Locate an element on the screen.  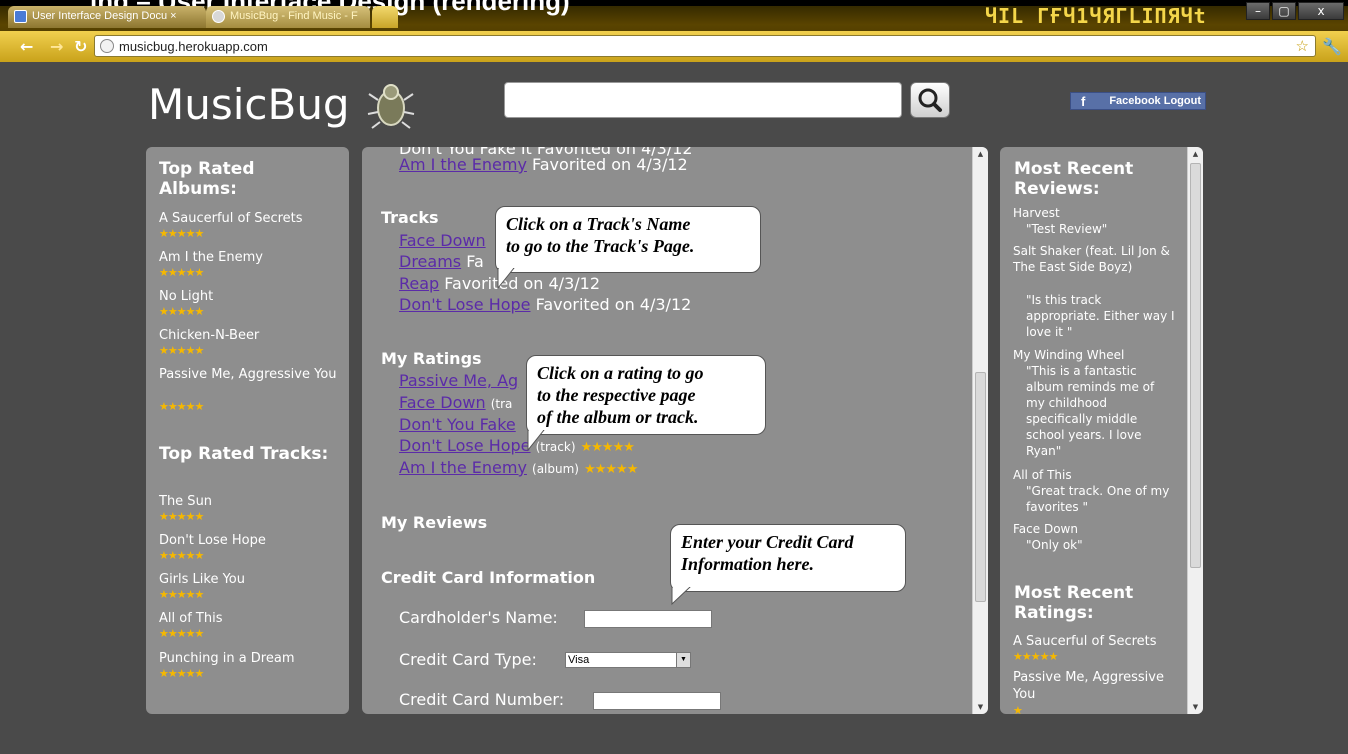
track-link: Dreams is located at coordinates (430, 261).